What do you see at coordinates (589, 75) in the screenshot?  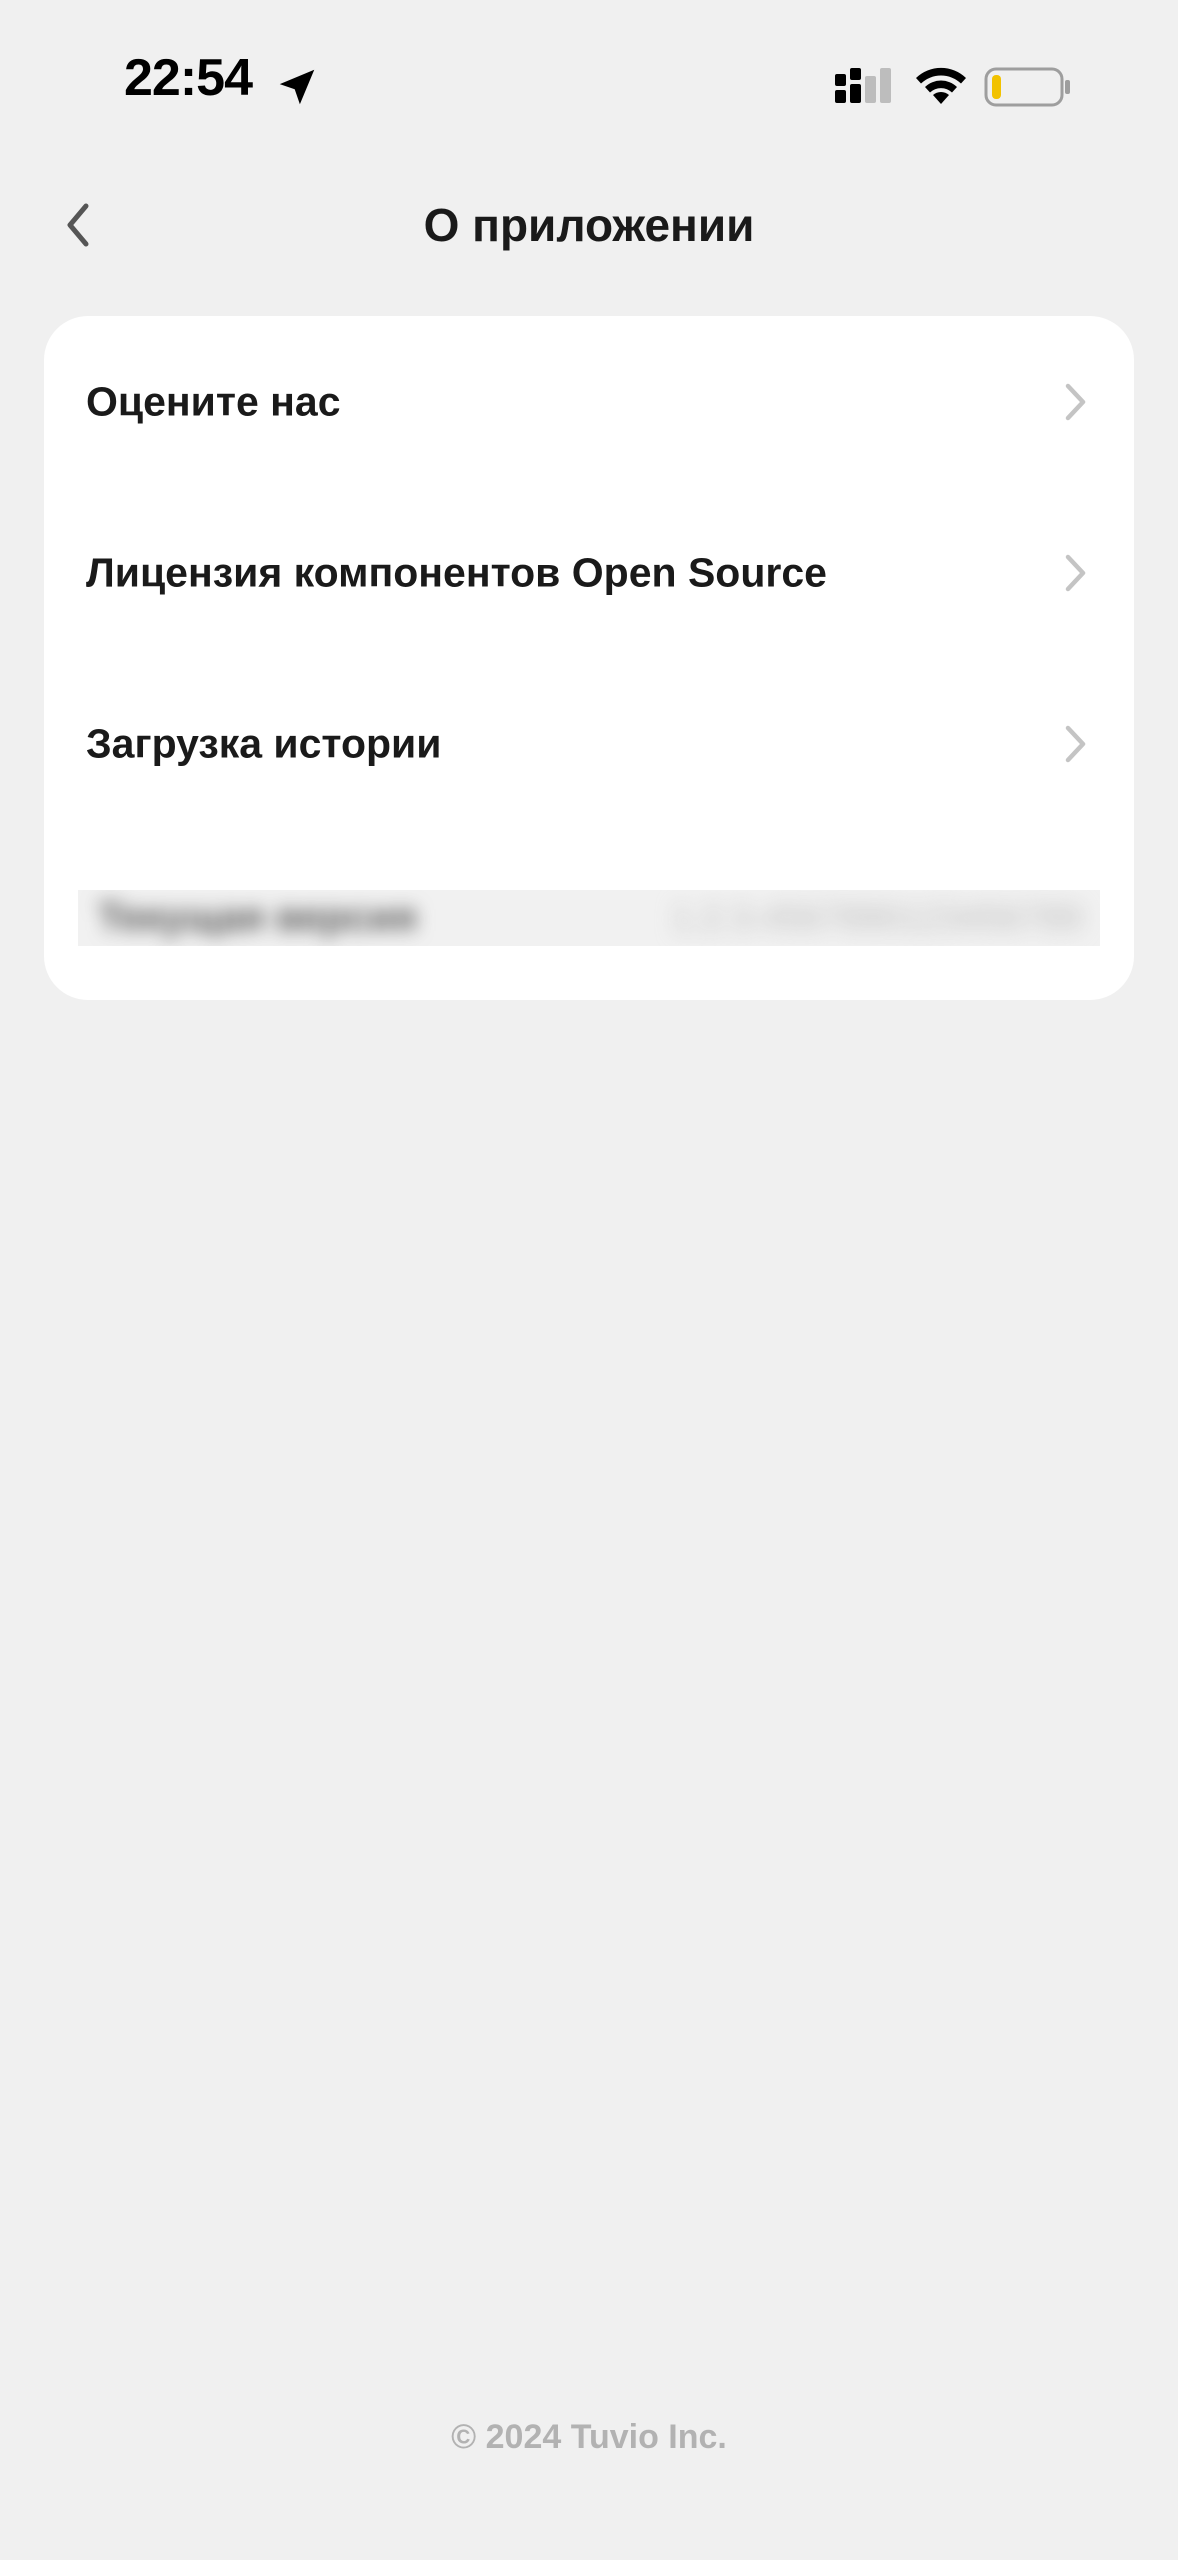 I see `status-bar: 22:54` at bounding box center [589, 75].